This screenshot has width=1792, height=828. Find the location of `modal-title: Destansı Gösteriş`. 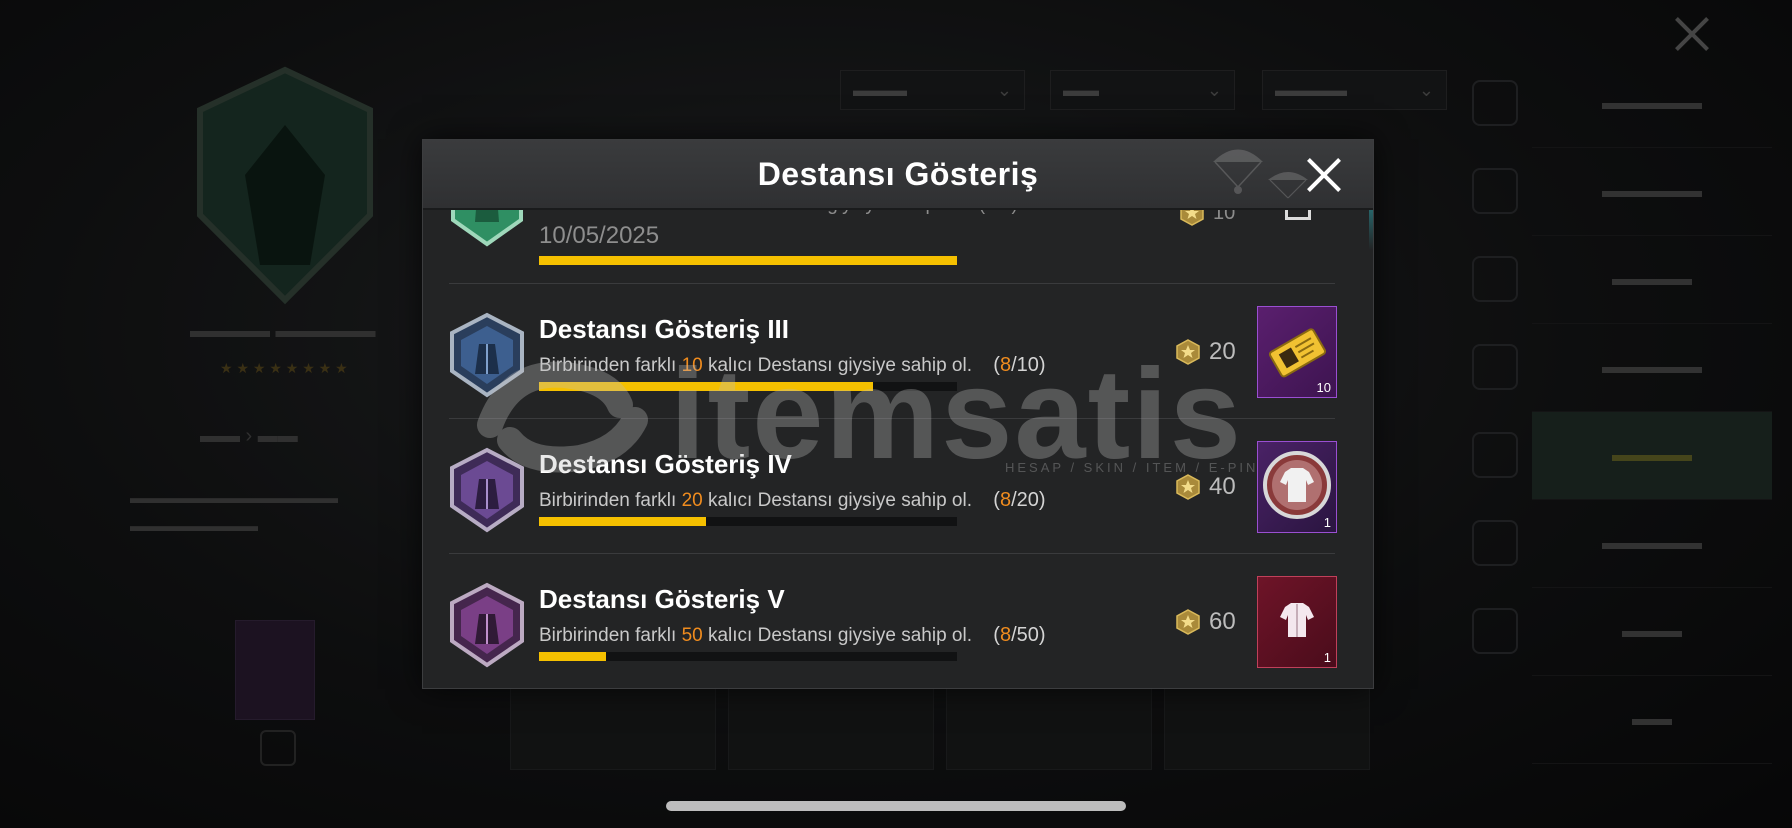

modal-title: Destansı Gösteriş is located at coordinates (898, 174).